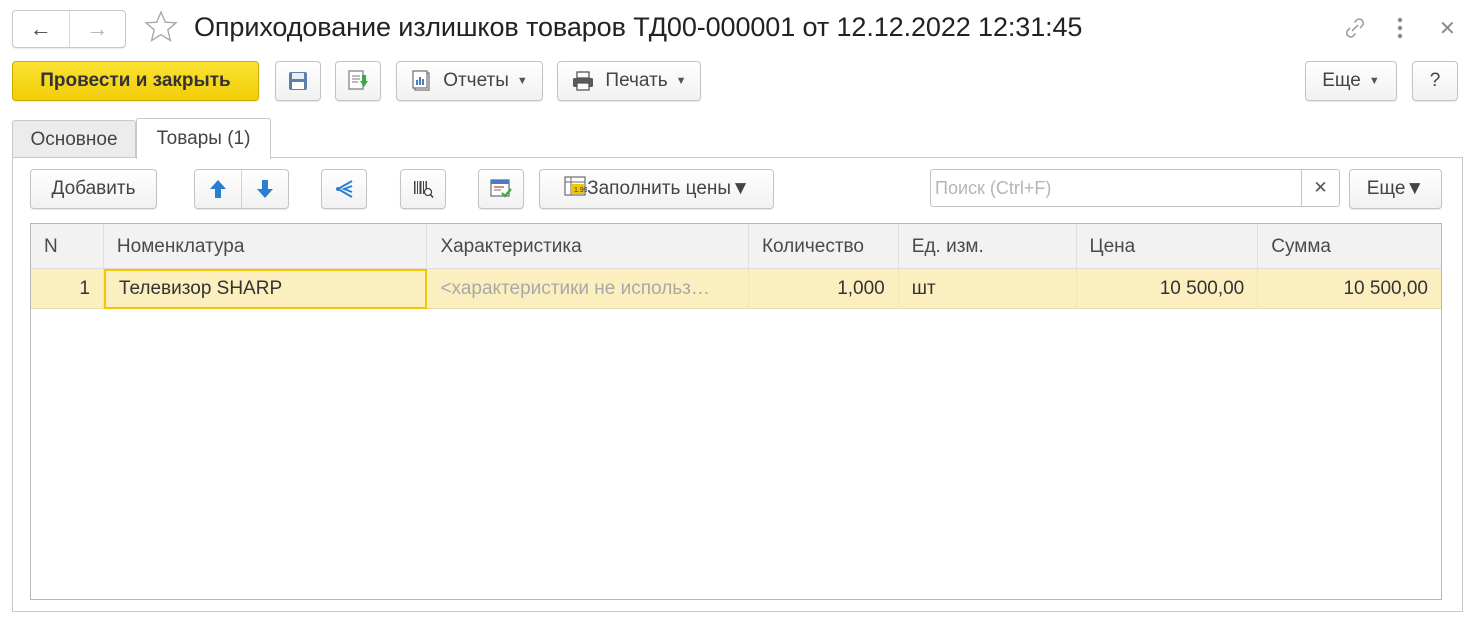  I want to click on post-and-close-button: Провести и закрыть, so click(135, 81).